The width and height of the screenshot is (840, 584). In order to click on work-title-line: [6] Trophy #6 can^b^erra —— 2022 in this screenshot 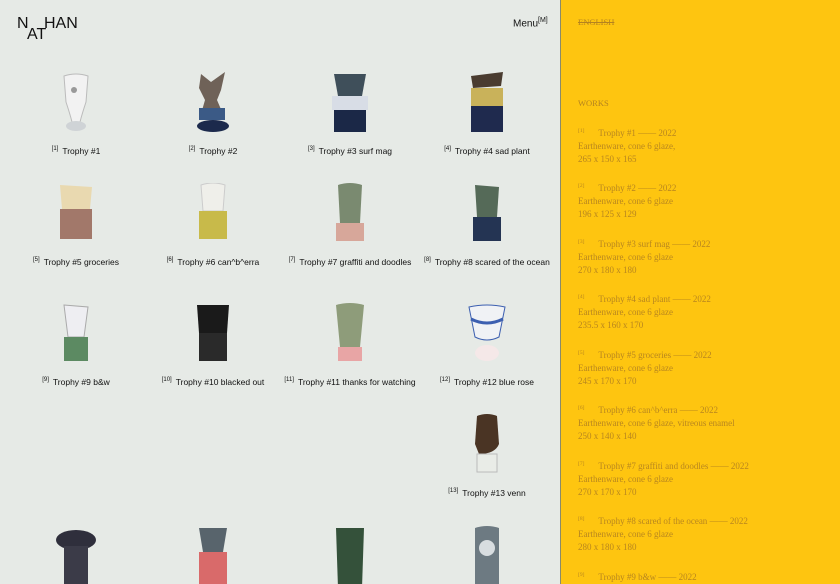, I will do `click(648, 410)`.